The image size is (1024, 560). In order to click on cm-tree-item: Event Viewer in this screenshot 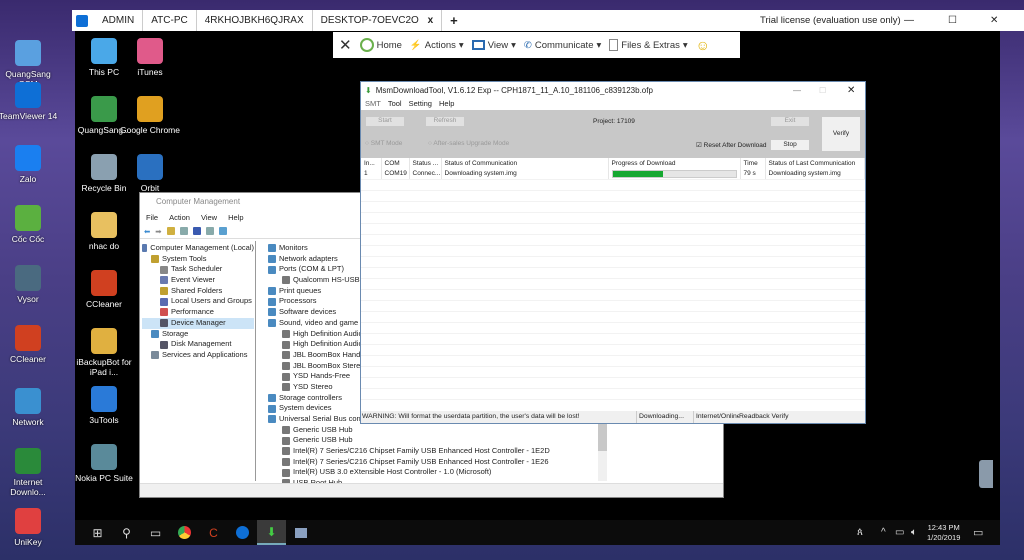, I will do `click(198, 280)`.